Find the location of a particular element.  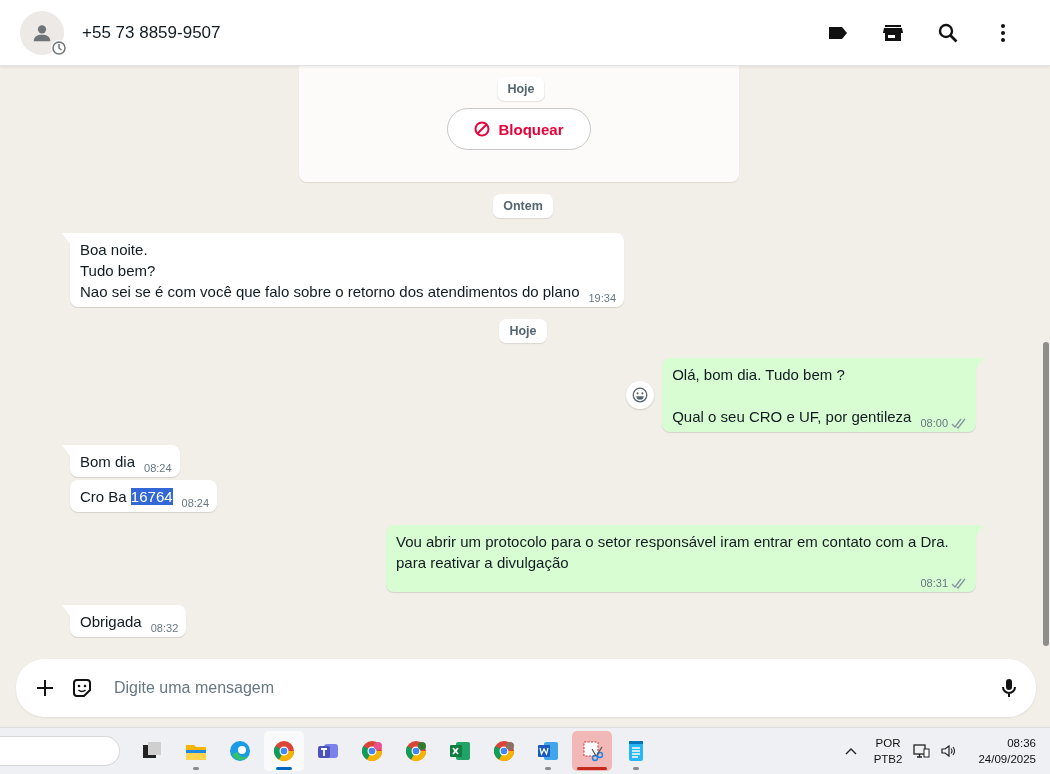

block-icon is located at coordinates (482, 129).